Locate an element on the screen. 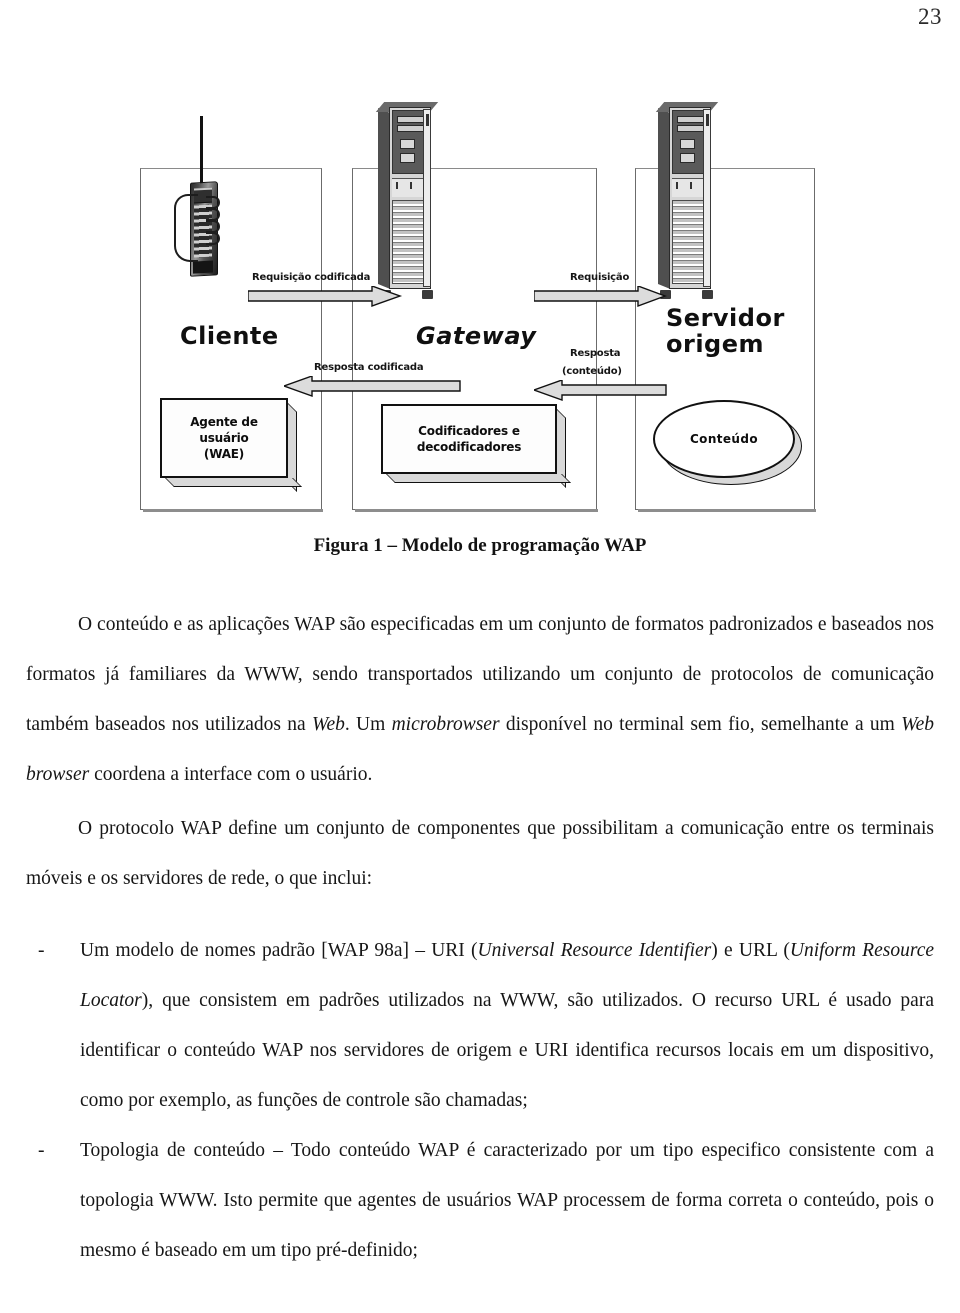 This screenshot has width=960, height=1313. arrow-response-content is located at coordinates (600, 390).